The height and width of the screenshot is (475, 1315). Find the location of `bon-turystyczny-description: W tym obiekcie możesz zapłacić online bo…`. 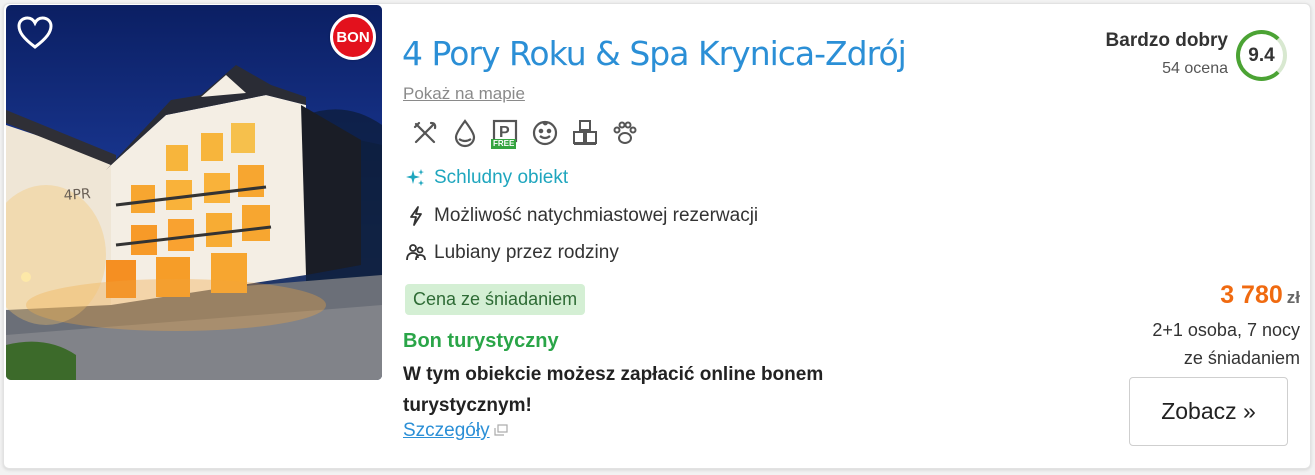

bon-turystyczny-description: W tym obiekcie możesz zapłacić online bo… is located at coordinates (613, 390).